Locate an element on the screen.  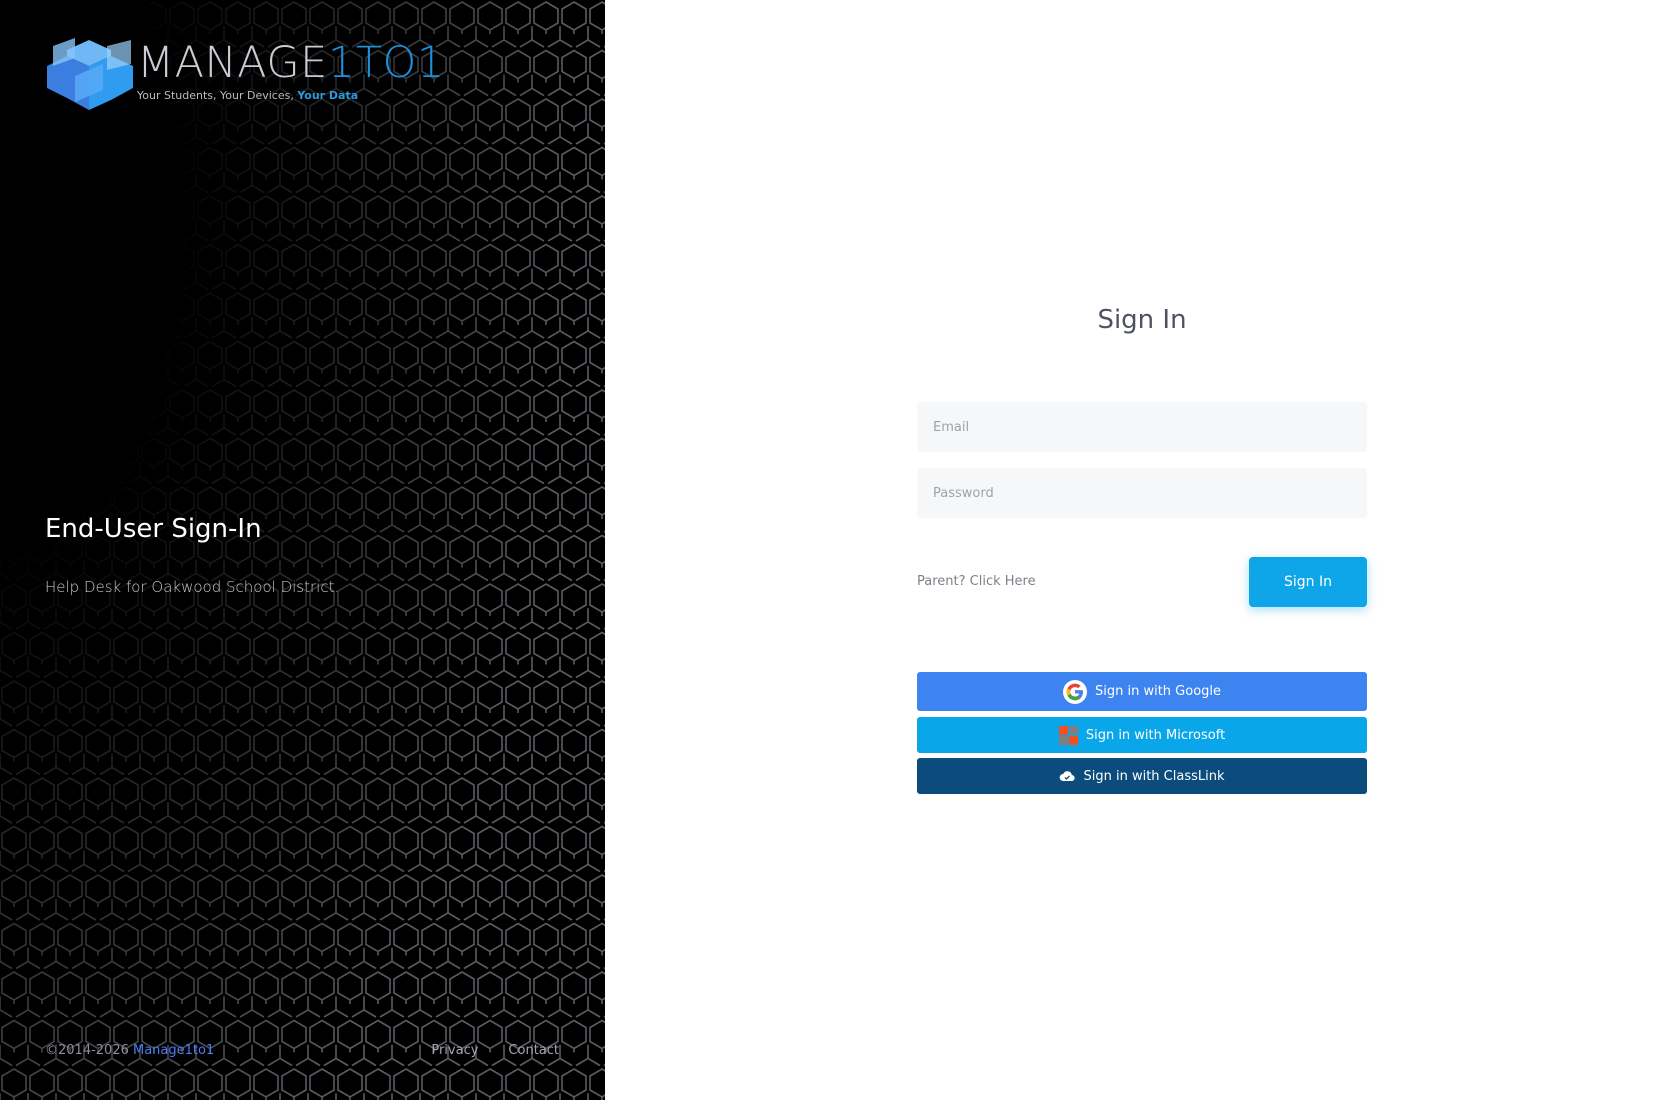
privacy-link: Privacy is located at coordinates (454, 1050).